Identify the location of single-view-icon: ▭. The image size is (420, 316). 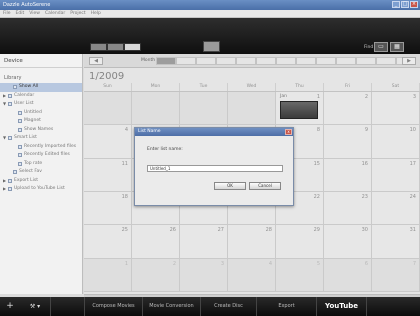
(381, 47).